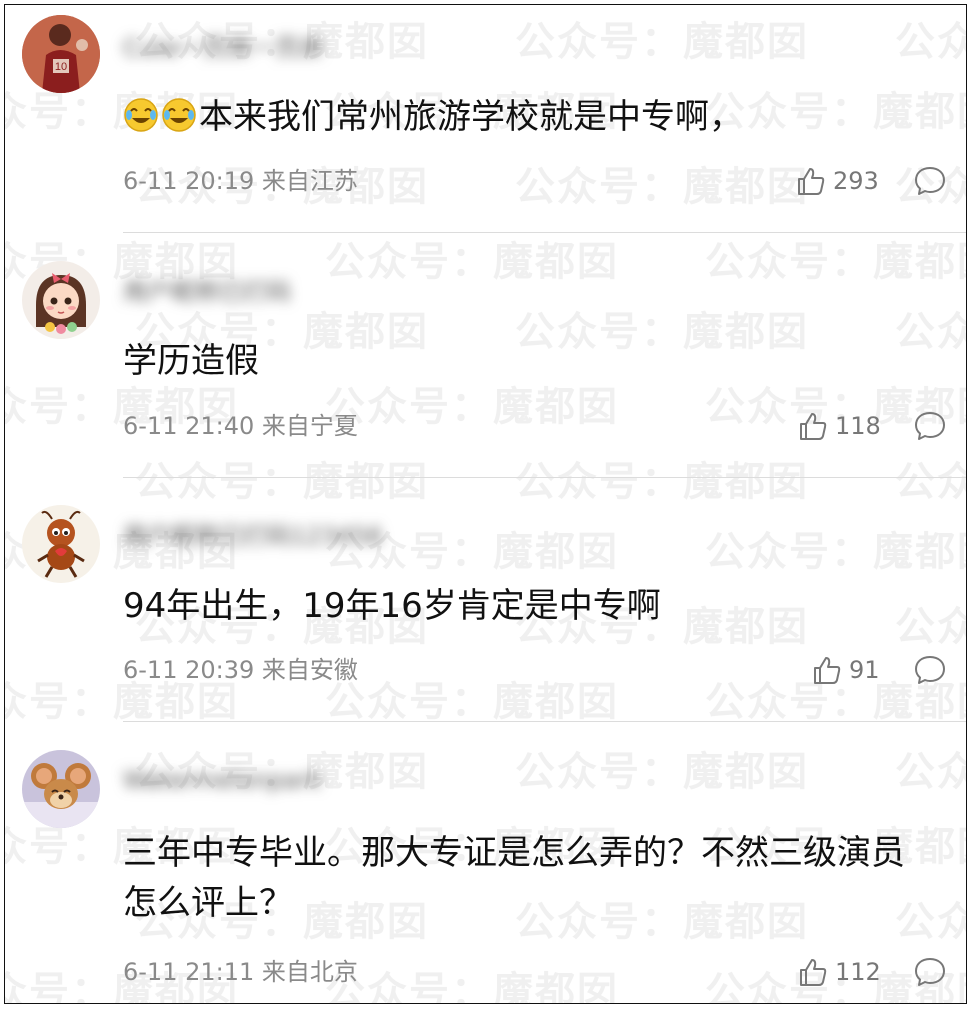  I want to click on comment-text: 本来我们常州旅游学校就是中专啊，, so click(524, 117).